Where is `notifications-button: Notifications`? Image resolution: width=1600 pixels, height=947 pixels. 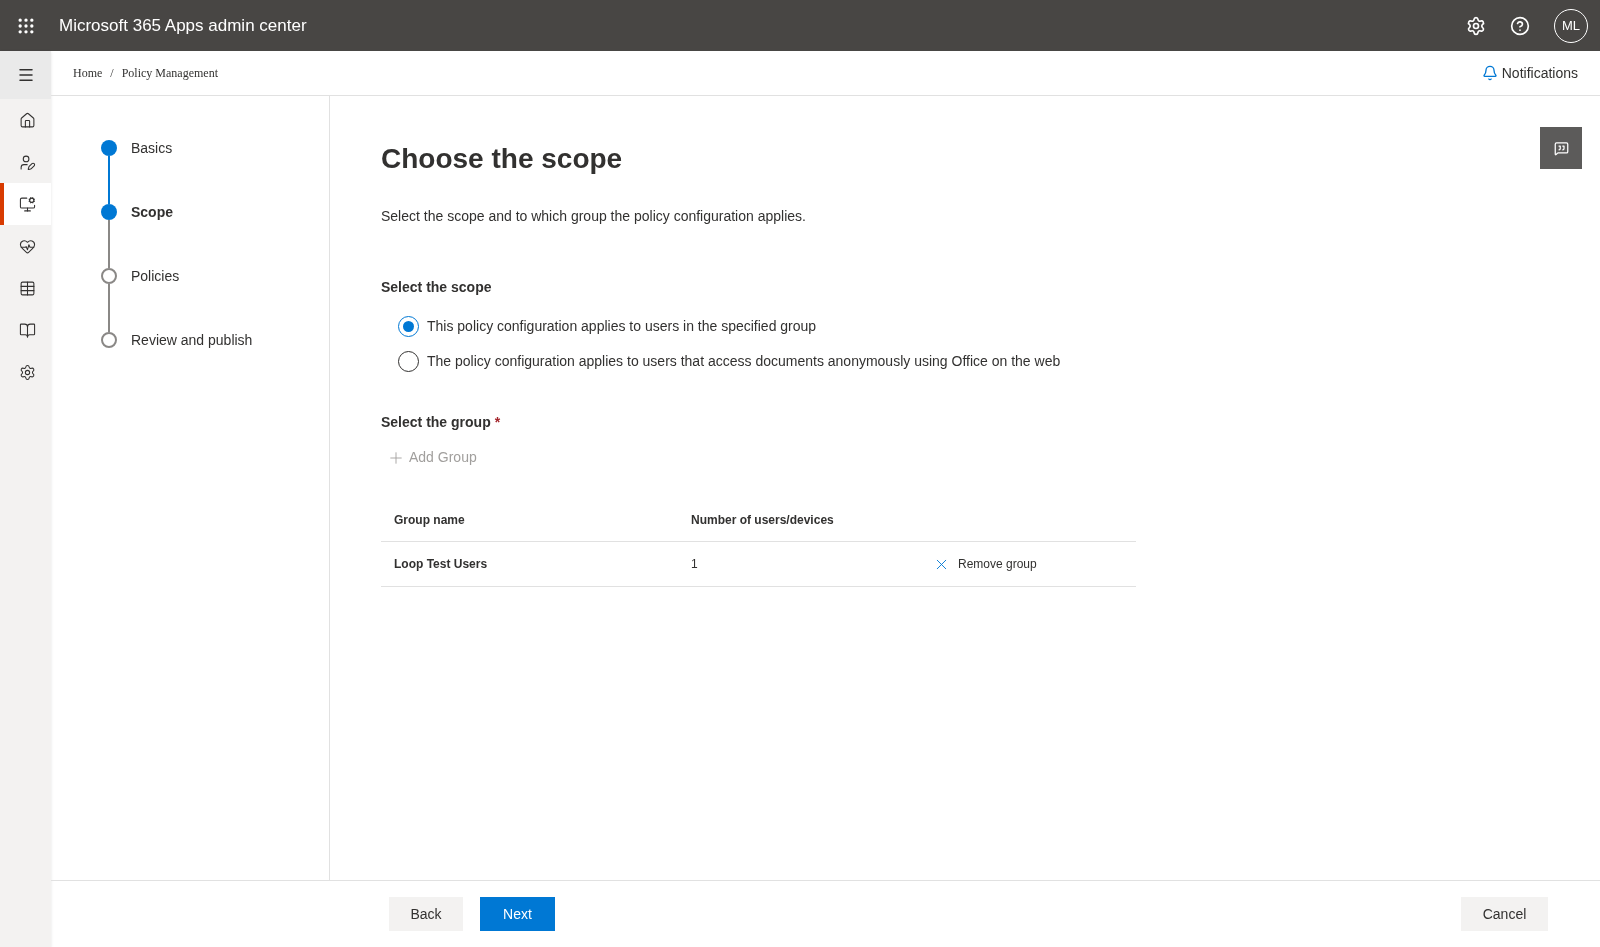 notifications-button: Notifications is located at coordinates (1529, 73).